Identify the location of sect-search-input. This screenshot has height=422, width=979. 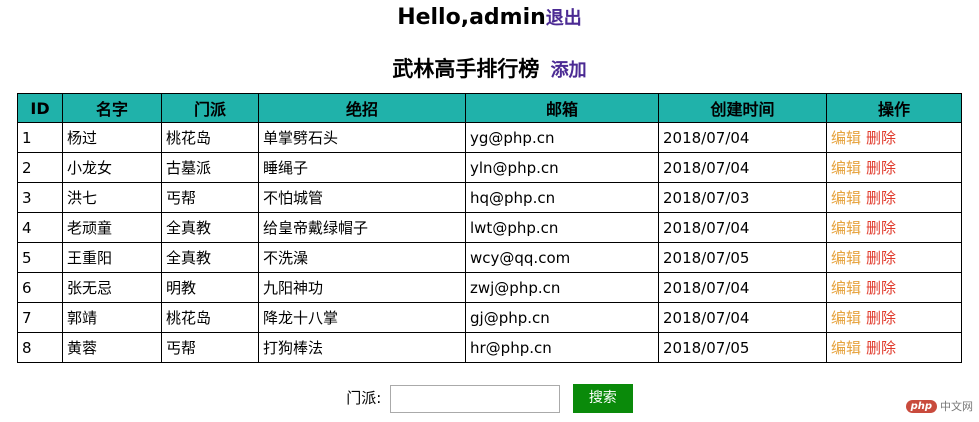
(475, 398).